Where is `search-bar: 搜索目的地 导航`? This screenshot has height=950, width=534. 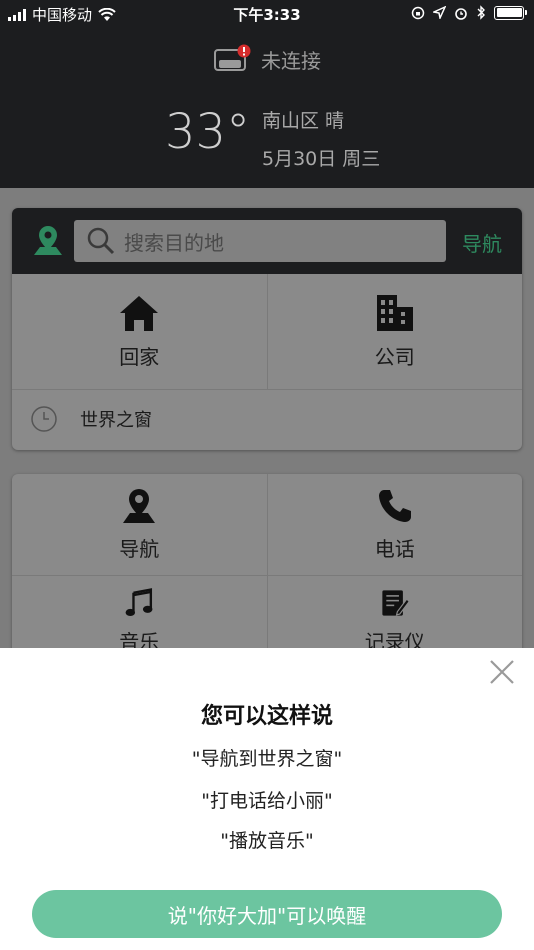
search-bar: 搜索目的地 导航 is located at coordinates (267, 241).